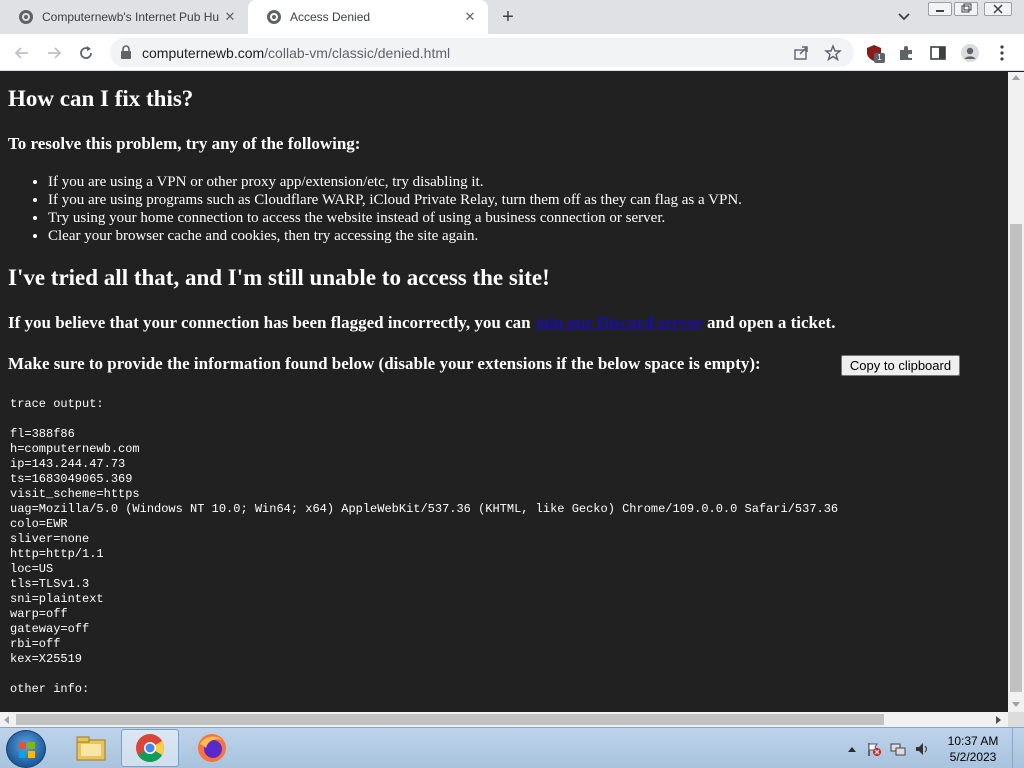 This screenshot has height=768, width=1024. Describe the element at coordinates (50, 629) in the screenshot. I see `trace-line: gateway=off` at that location.